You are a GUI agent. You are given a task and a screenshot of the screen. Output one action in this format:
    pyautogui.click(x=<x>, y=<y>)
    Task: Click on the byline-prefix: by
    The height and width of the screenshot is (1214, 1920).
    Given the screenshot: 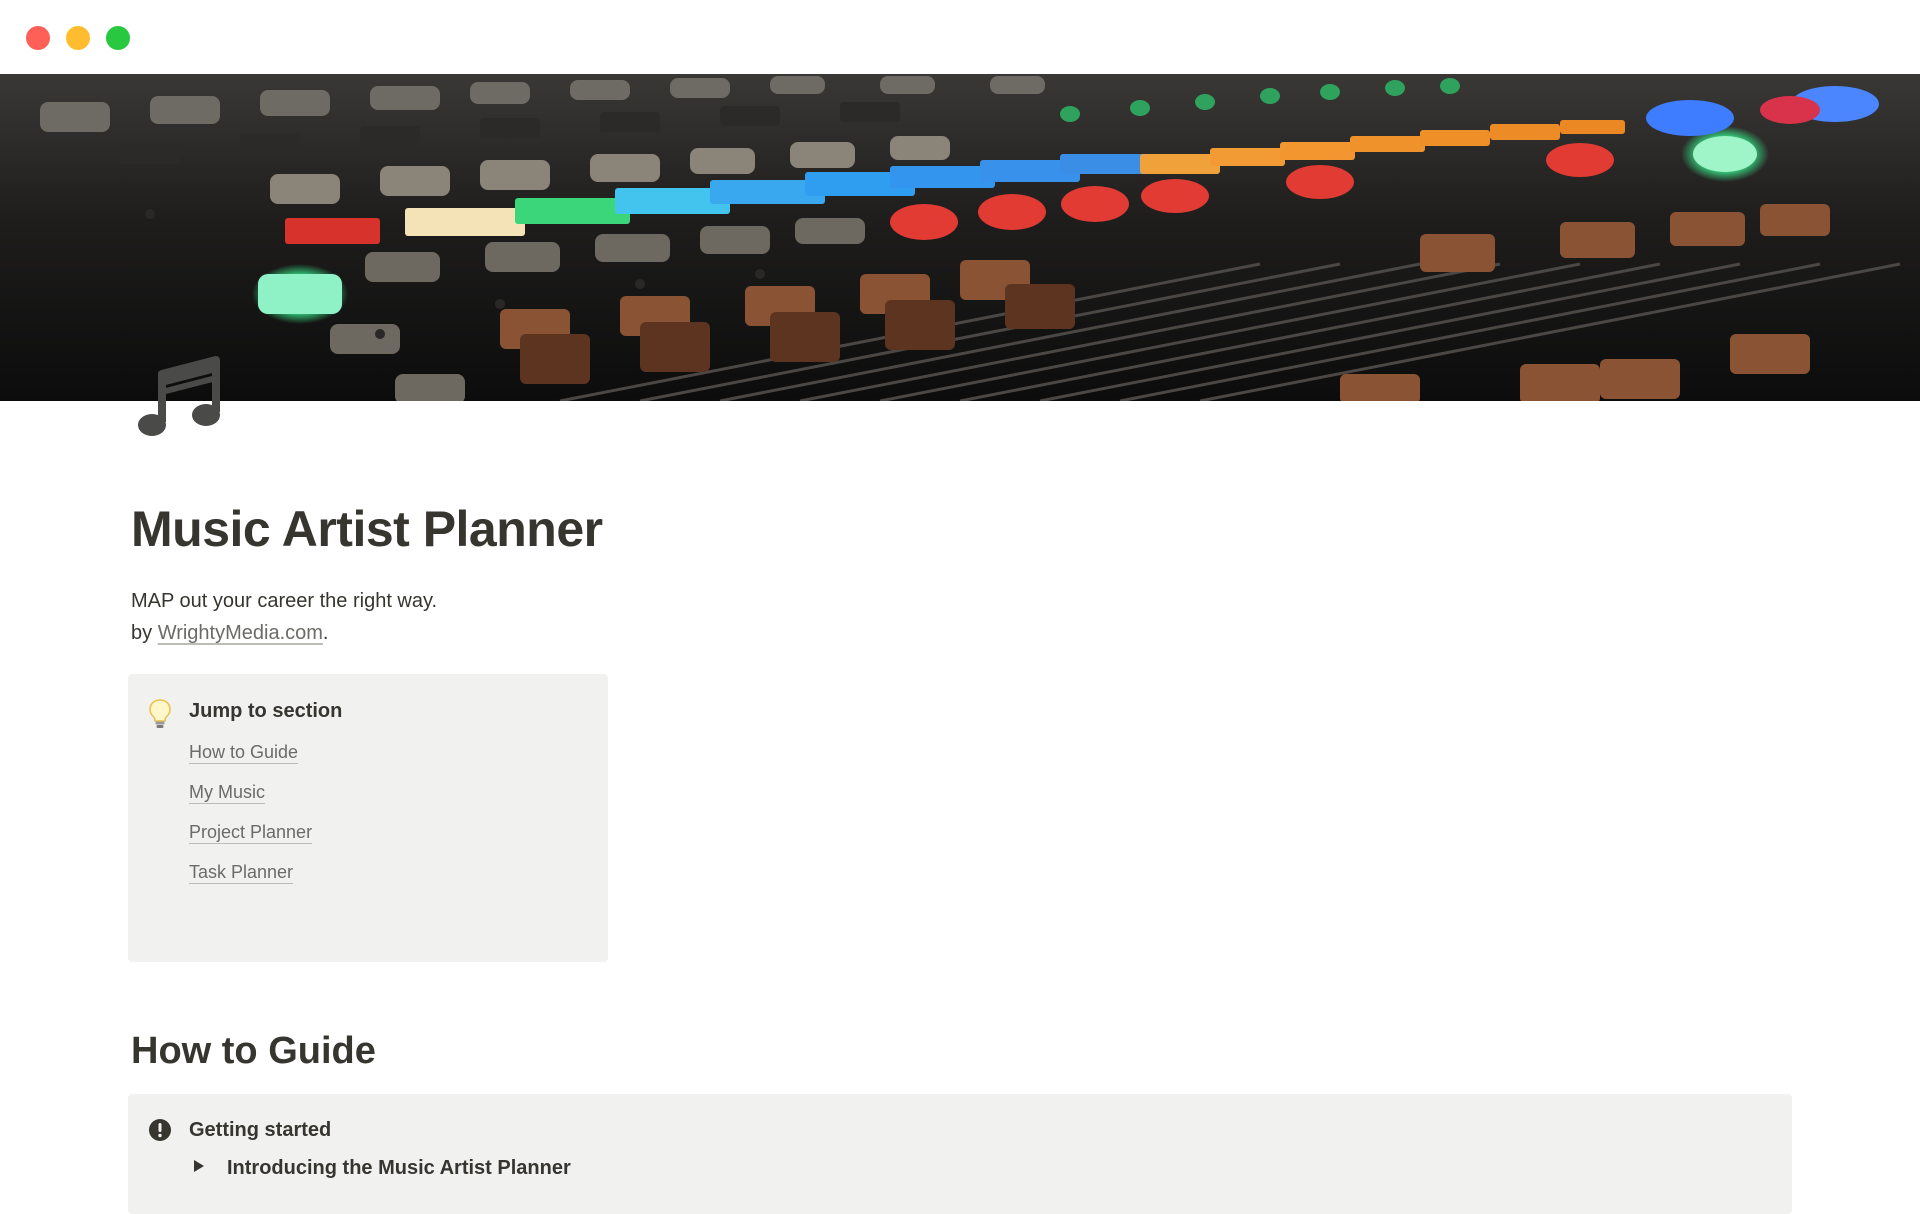 What is the action you would take?
    pyautogui.click(x=144, y=633)
    